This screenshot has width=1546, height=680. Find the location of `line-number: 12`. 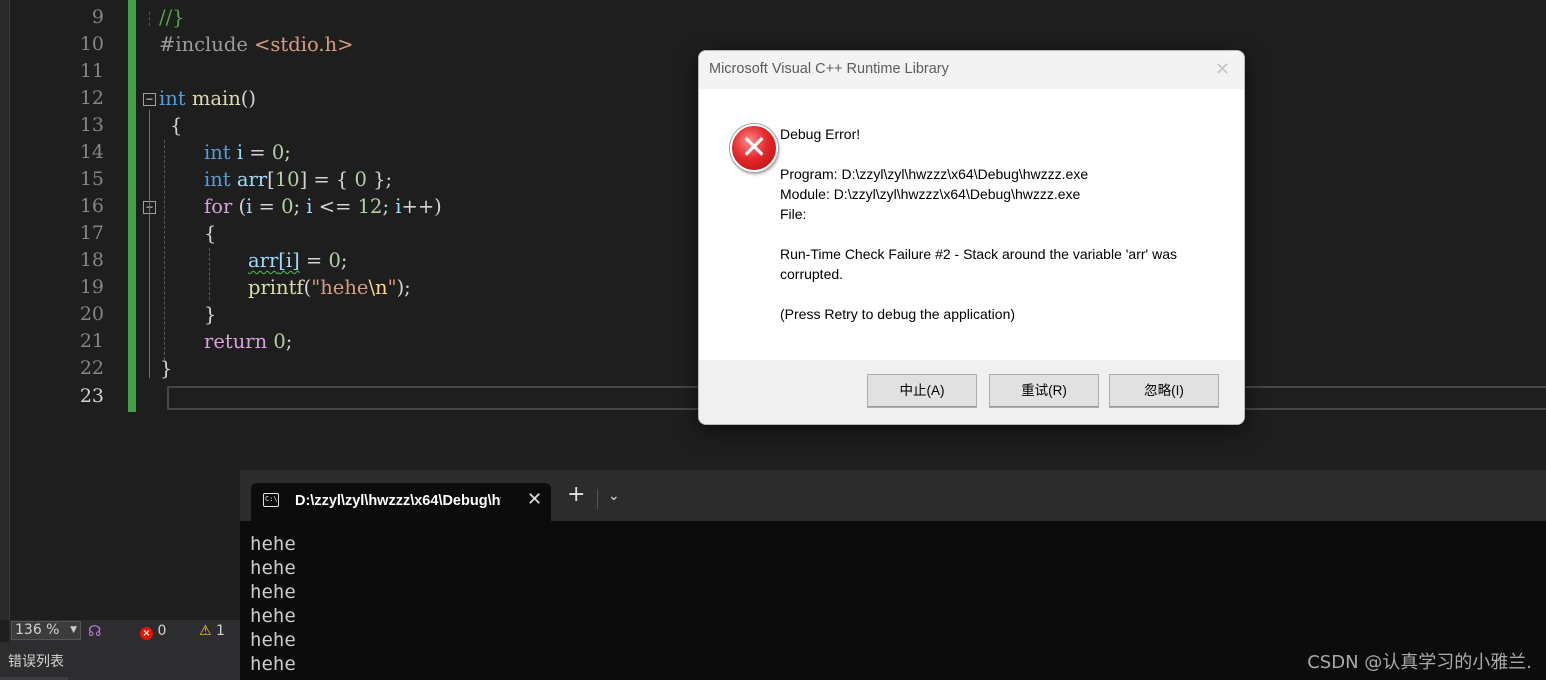

line-number: 12 is located at coordinates (91, 98).